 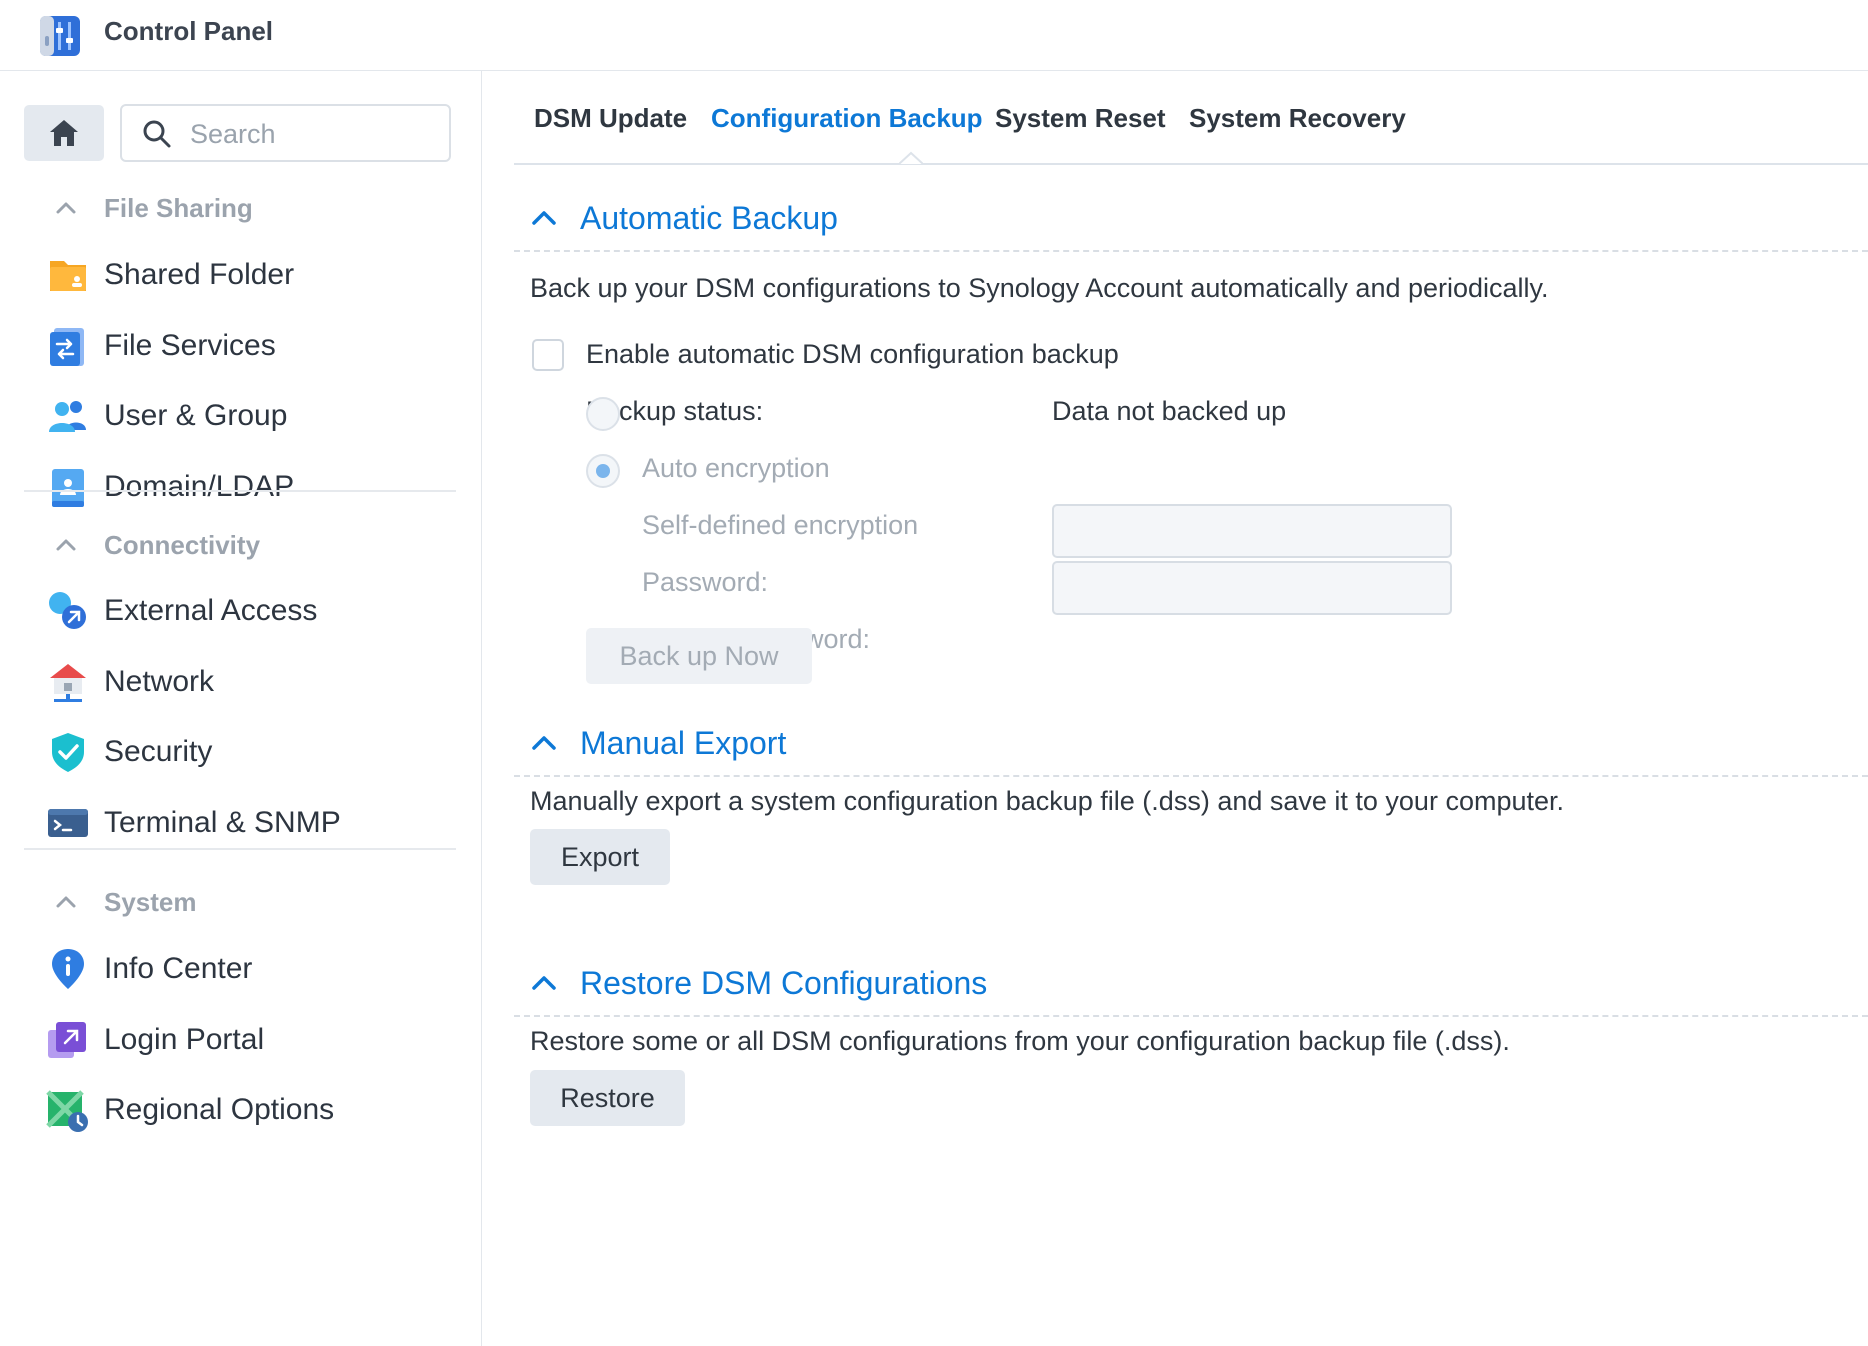 What do you see at coordinates (847, 118) in the screenshot?
I see `tab-configuration-backup: Configuration Backup` at bounding box center [847, 118].